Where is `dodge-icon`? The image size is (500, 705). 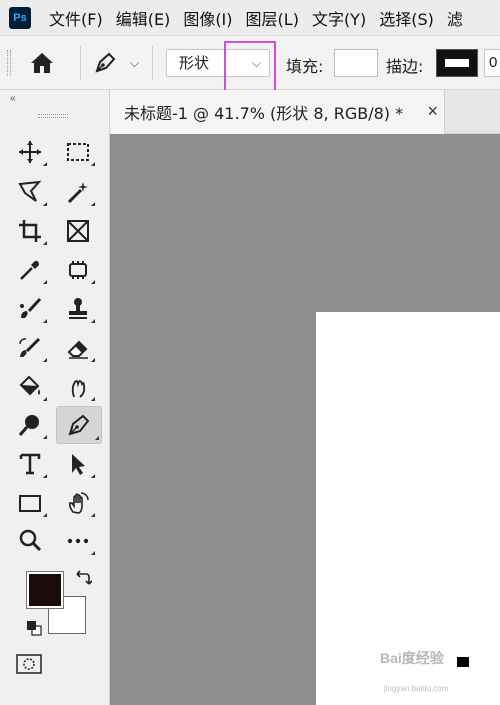
dodge-icon is located at coordinates (28, 425).